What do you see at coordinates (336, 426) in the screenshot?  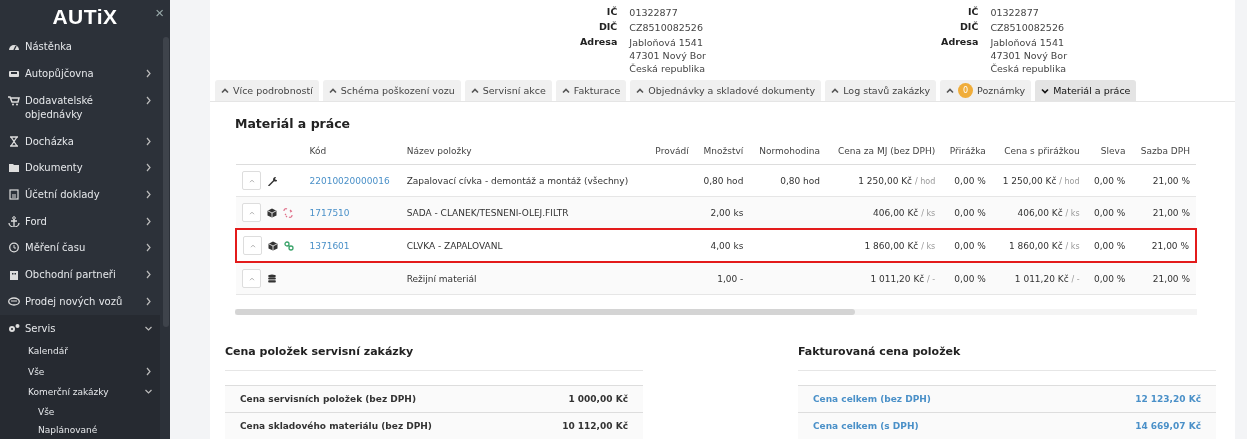 I see `summary-label: Cena skladového materiálu (bez DPH)` at bounding box center [336, 426].